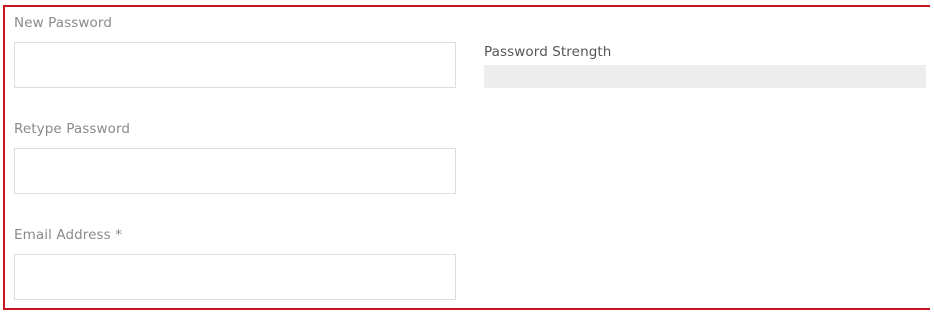 Image resolution: width=934 pixels, height=314 pixels. I want to click on retype-password-label: Retype Password, so click(72, 129).